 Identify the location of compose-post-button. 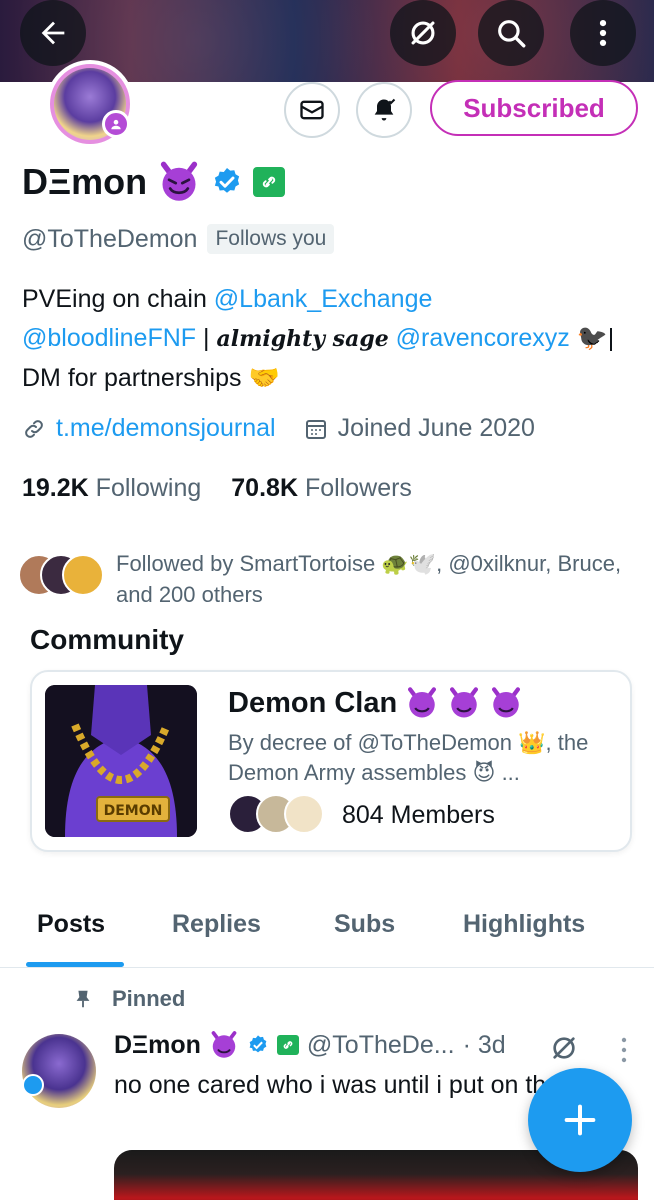
(580, 1120).